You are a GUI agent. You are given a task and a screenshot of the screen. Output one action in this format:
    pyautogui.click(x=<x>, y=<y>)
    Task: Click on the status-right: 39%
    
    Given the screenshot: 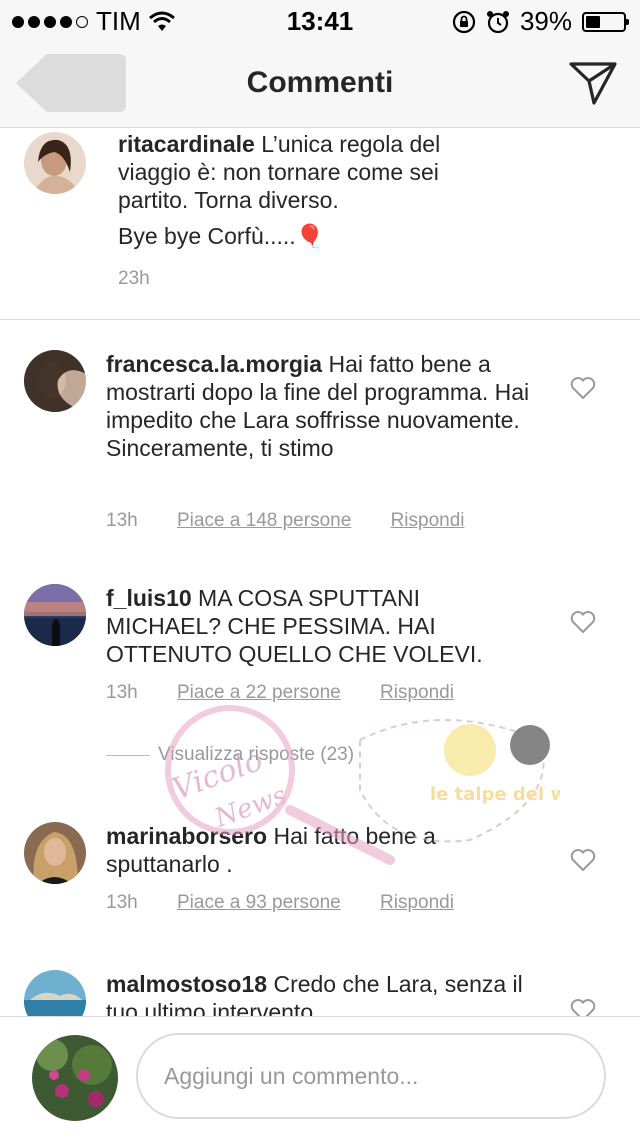 What is the action you would take?
    pyautogui.click(x=540, y=21)
    